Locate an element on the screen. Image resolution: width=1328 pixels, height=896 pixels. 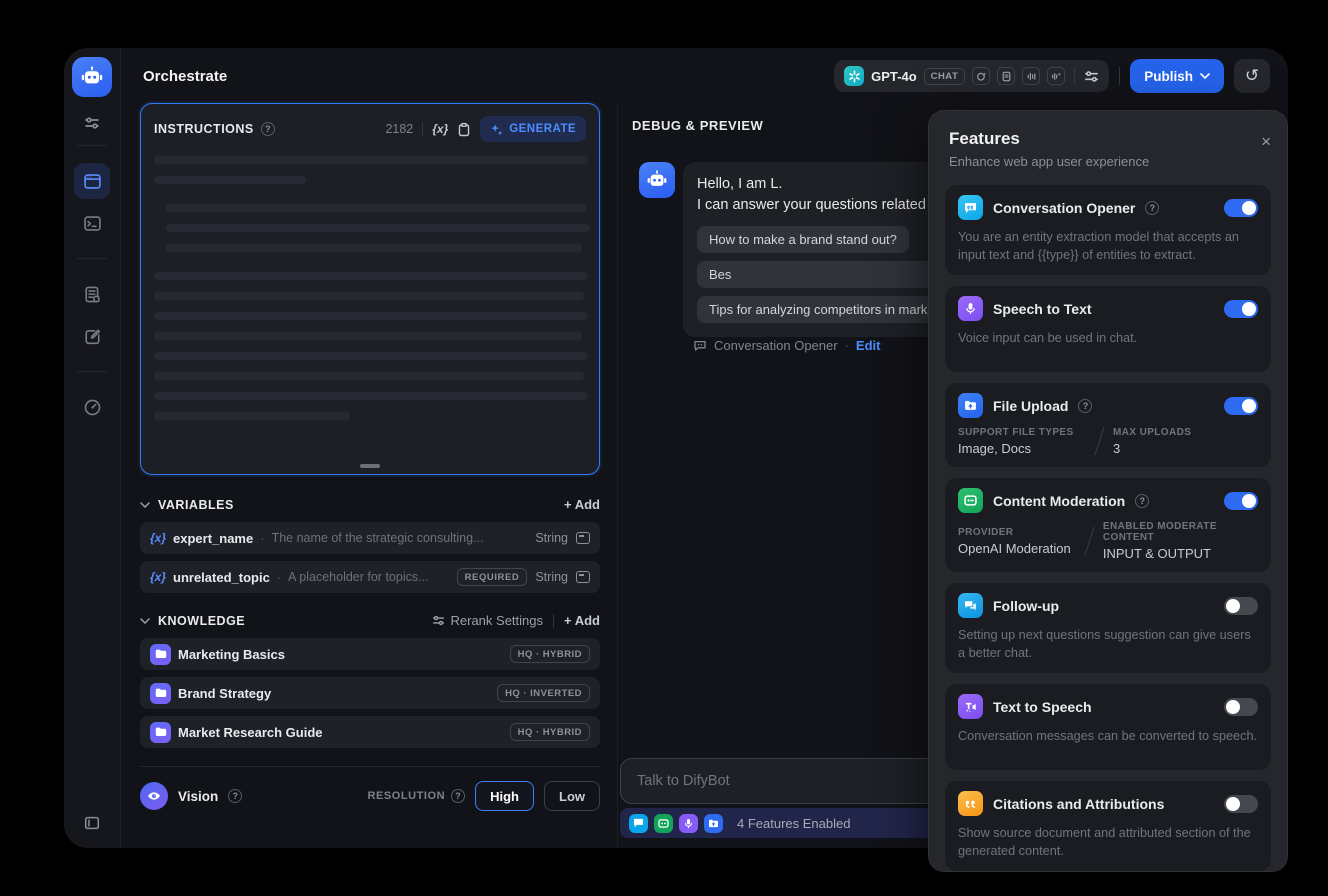
resolution-low-button: Low is located at coordinates (572, 796).